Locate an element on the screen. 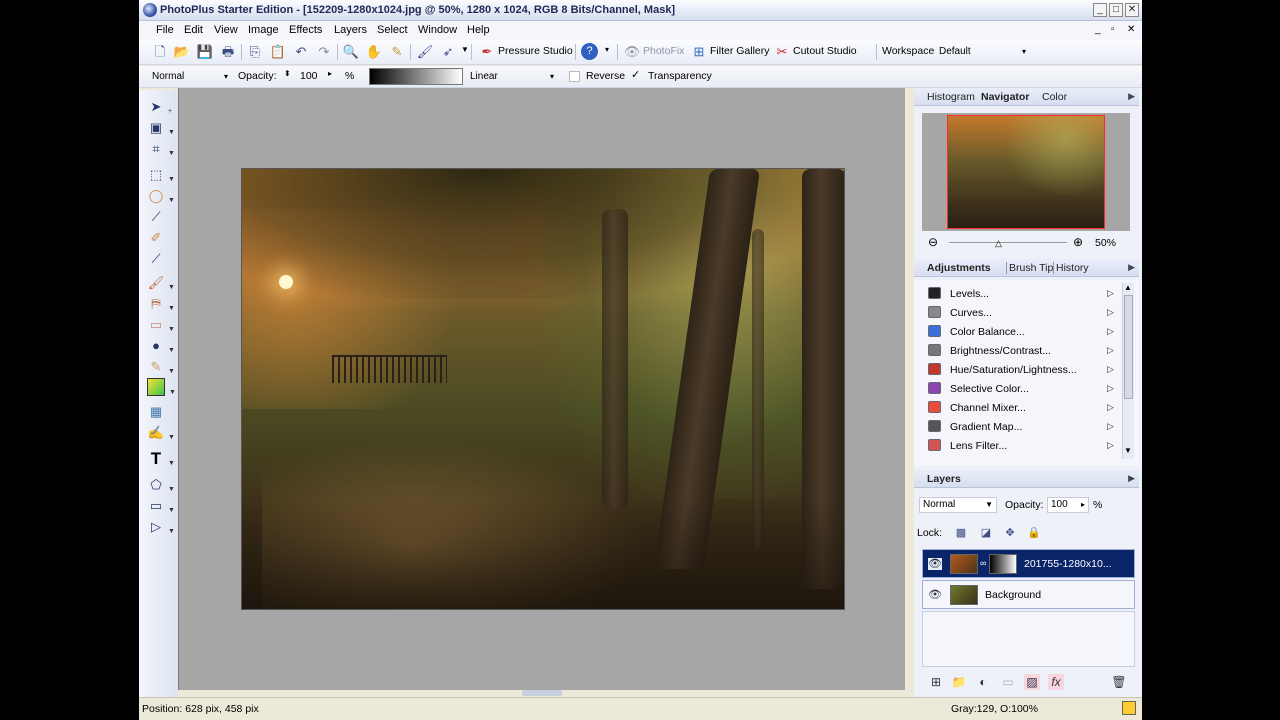  move-tool-icon: ➤ + is located at coordinates (160, 107).